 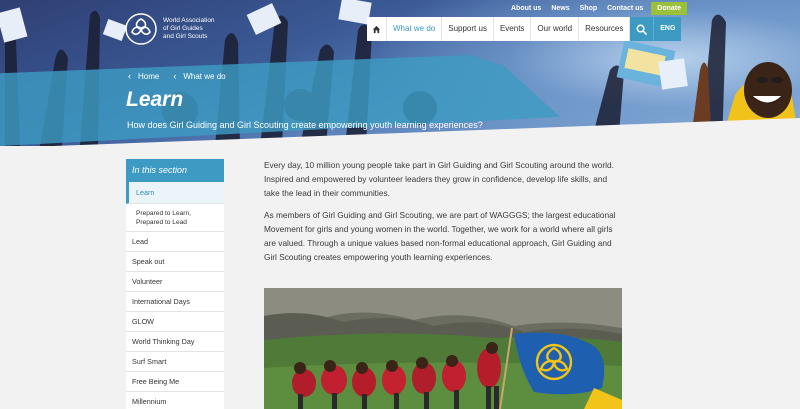 I want to click on sidebar-item-surf-smart: Surf Smart, so click(x=175, y=362).